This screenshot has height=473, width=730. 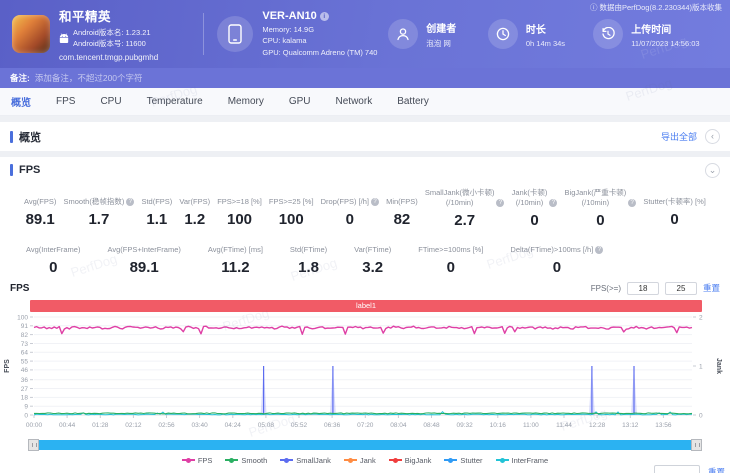 I want to click on app-package-name: com.tencent.tmgp.pubgmhd, so click(x=109, y=57).